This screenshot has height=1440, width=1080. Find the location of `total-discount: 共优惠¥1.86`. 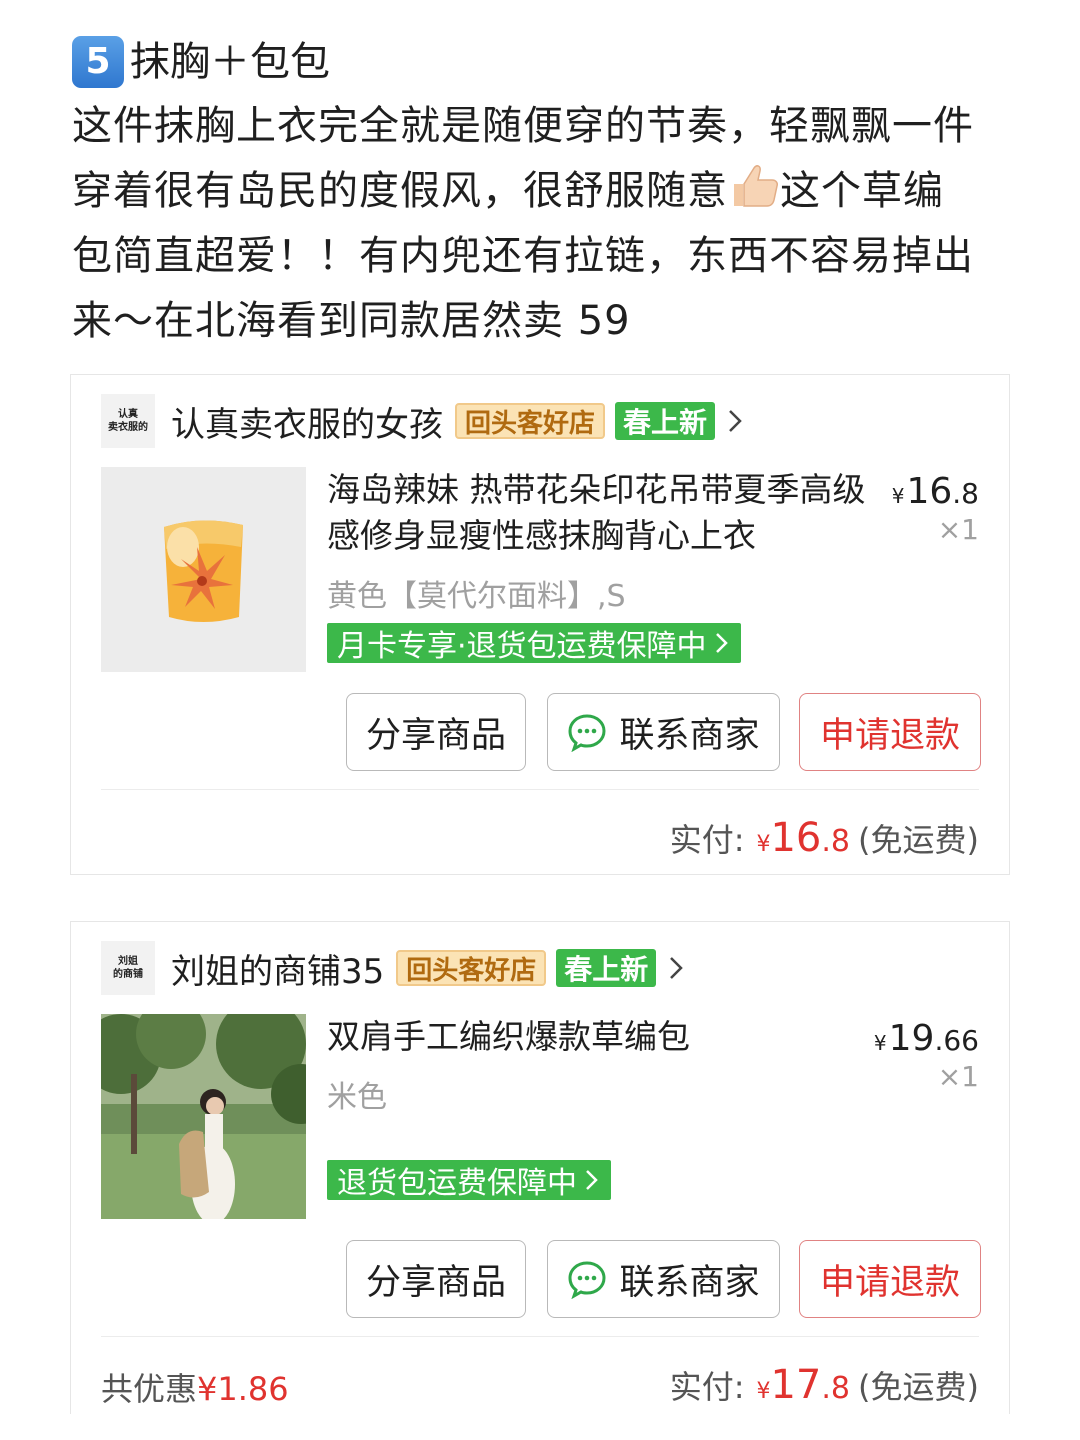

total-discount: 共优惠¥1.86 is located at coordinates (195, 1389).